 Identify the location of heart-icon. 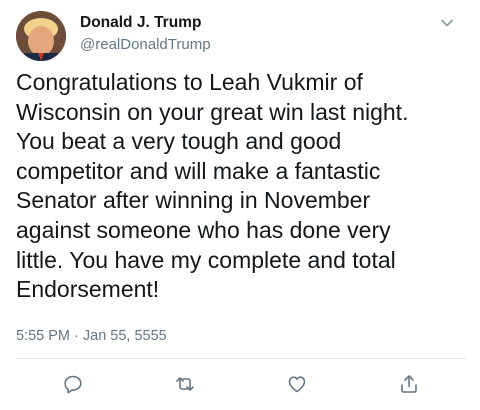
(297, 384).